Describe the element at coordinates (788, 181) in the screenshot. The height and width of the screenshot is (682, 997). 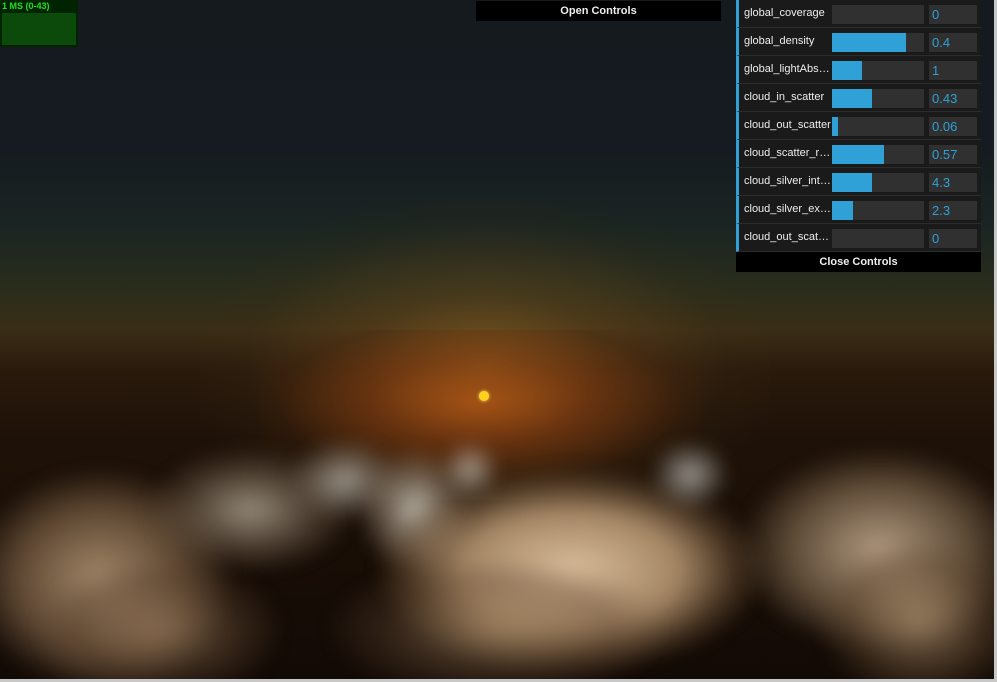
I see `controller-label: cloud_silver_intensity` at that location.